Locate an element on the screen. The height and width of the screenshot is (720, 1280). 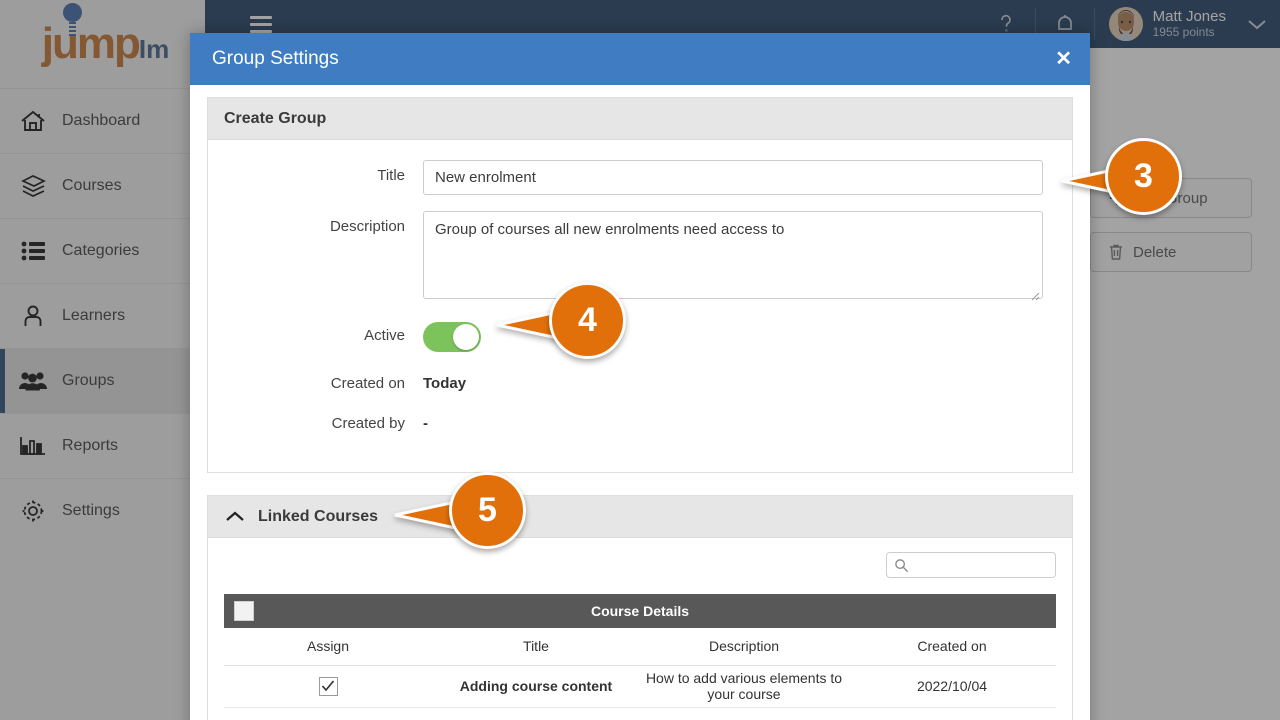
linked-courses-header: Linked Courses is located at coordinates (640, 517).